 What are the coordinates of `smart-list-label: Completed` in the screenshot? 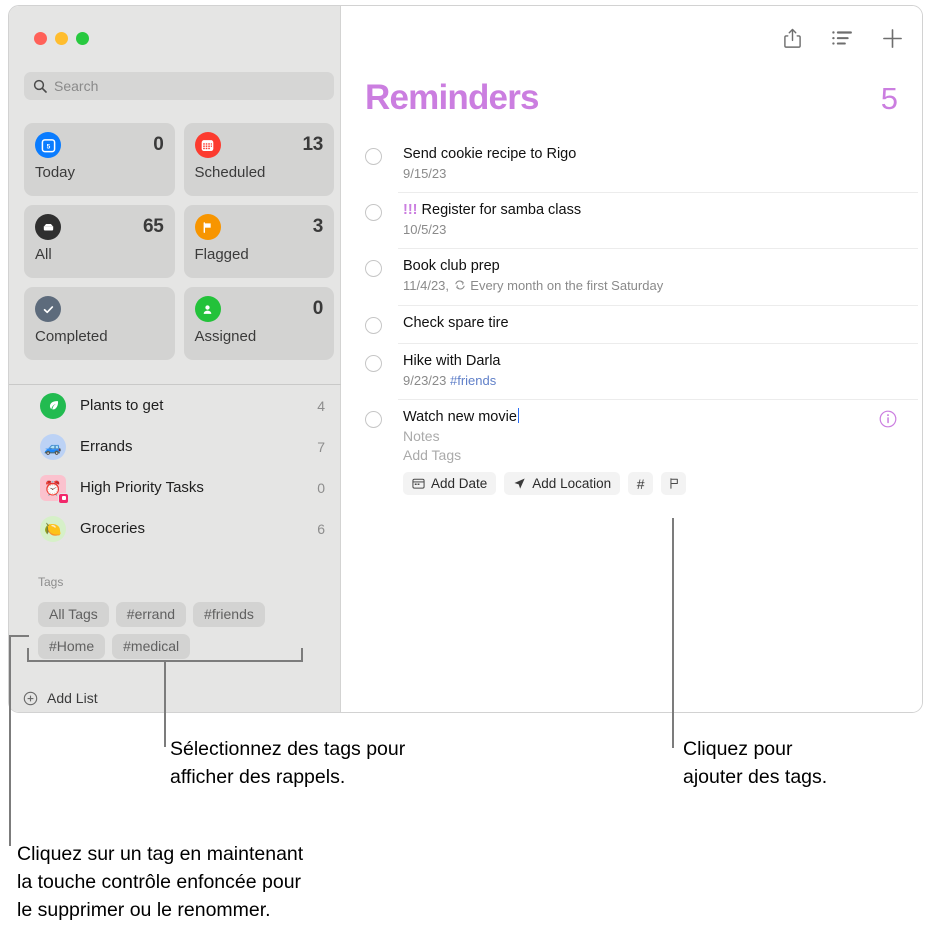 It's located at (71, 336).